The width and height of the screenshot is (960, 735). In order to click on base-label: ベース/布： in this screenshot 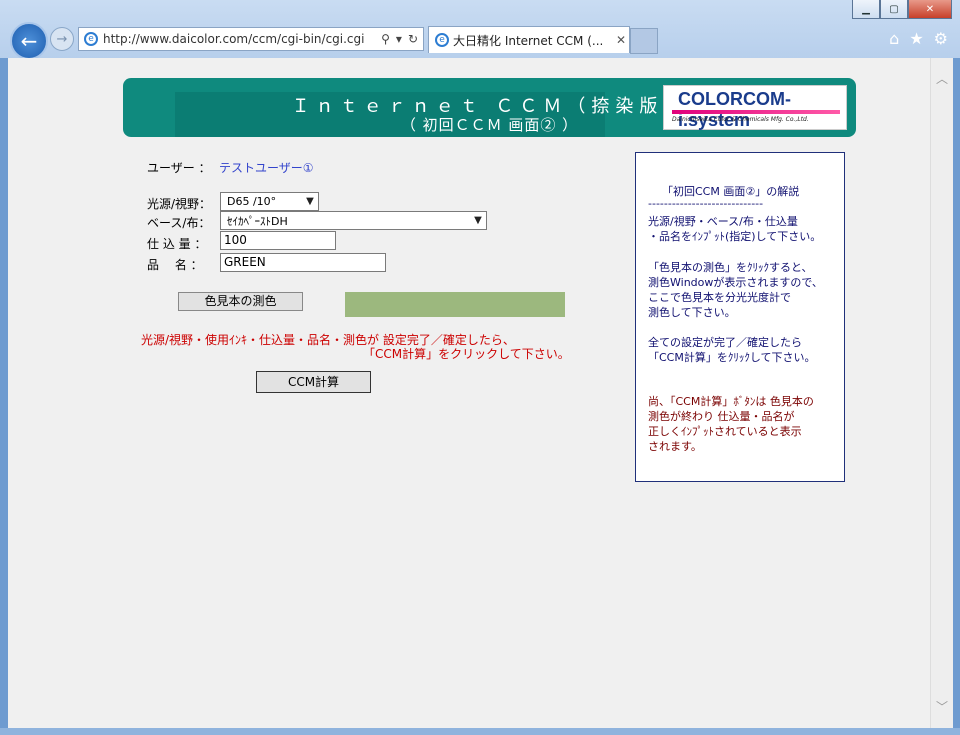, I will do `click(179, 223)`.